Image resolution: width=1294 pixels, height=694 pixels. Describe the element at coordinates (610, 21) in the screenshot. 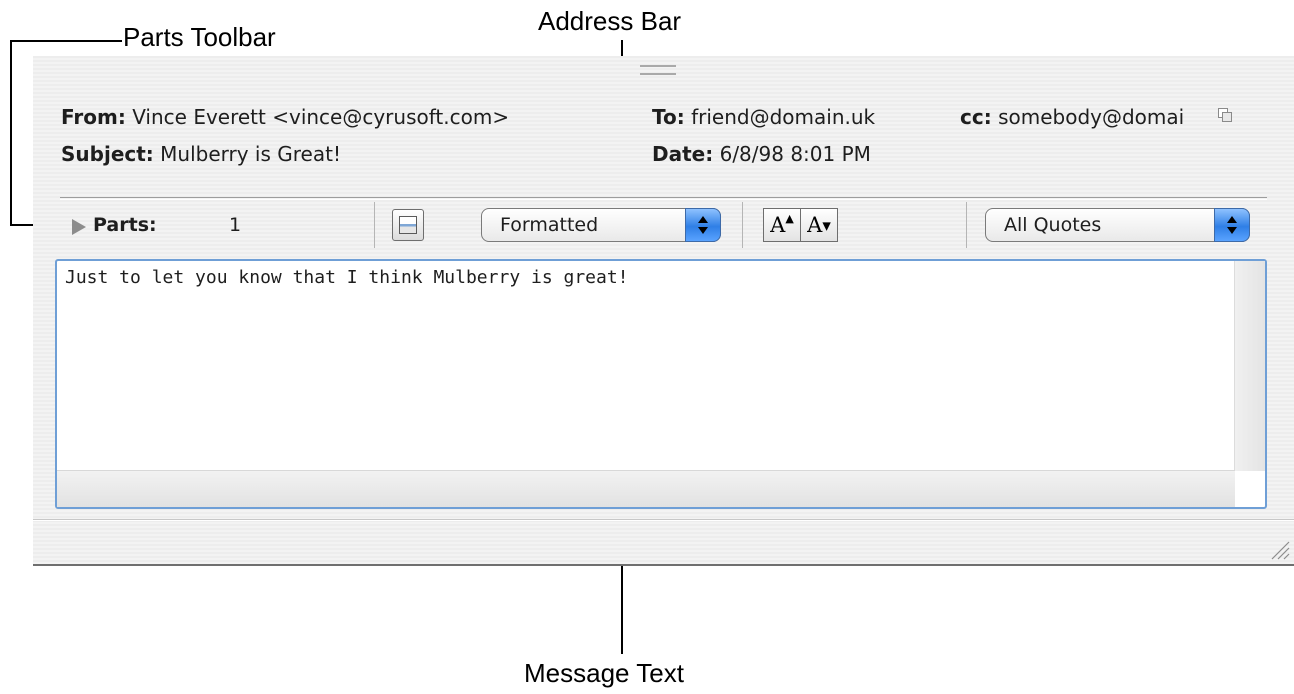

I see `callout-address-bar: Address Bar` at that location.